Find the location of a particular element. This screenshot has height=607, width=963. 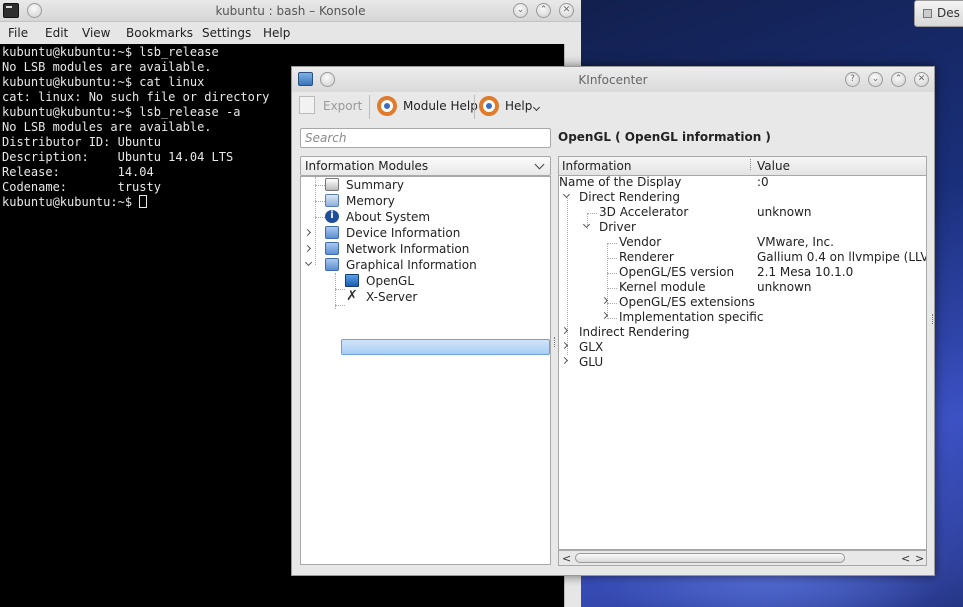

info-row: OpenGL/ES version is located at coordinates (676, 272).